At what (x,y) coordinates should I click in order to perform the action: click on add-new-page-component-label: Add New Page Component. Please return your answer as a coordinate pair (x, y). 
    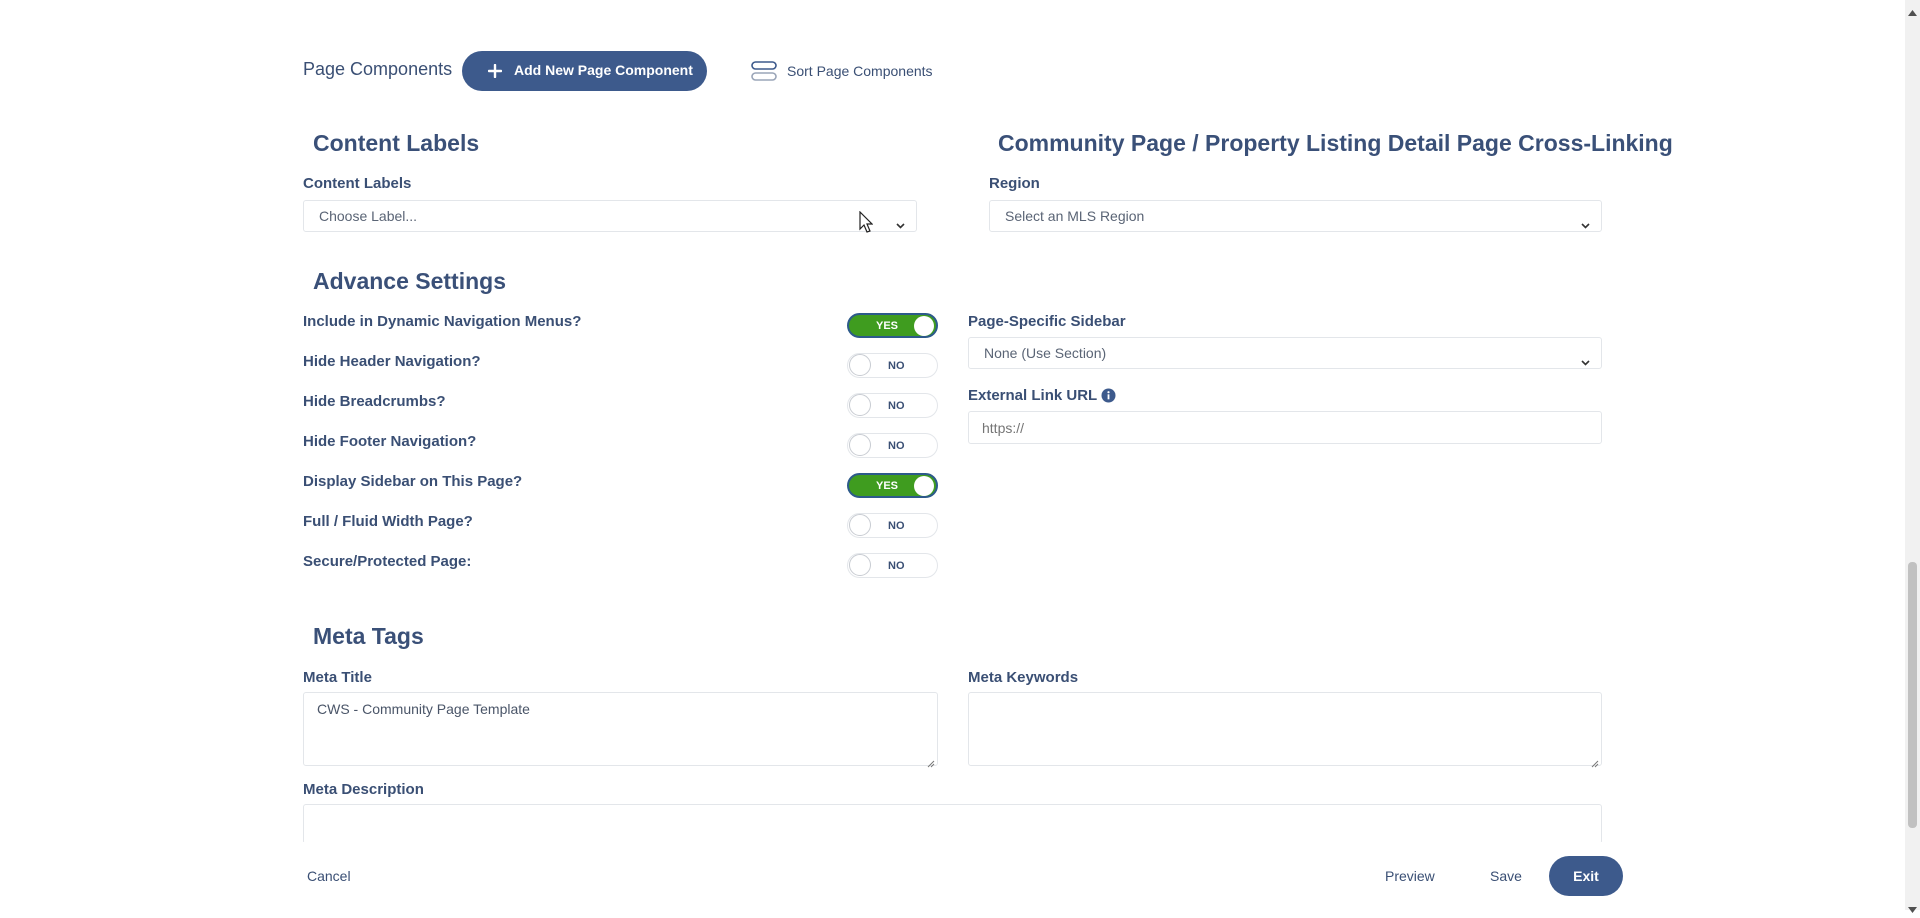
    Looking at the image, I should click on (603, 70).